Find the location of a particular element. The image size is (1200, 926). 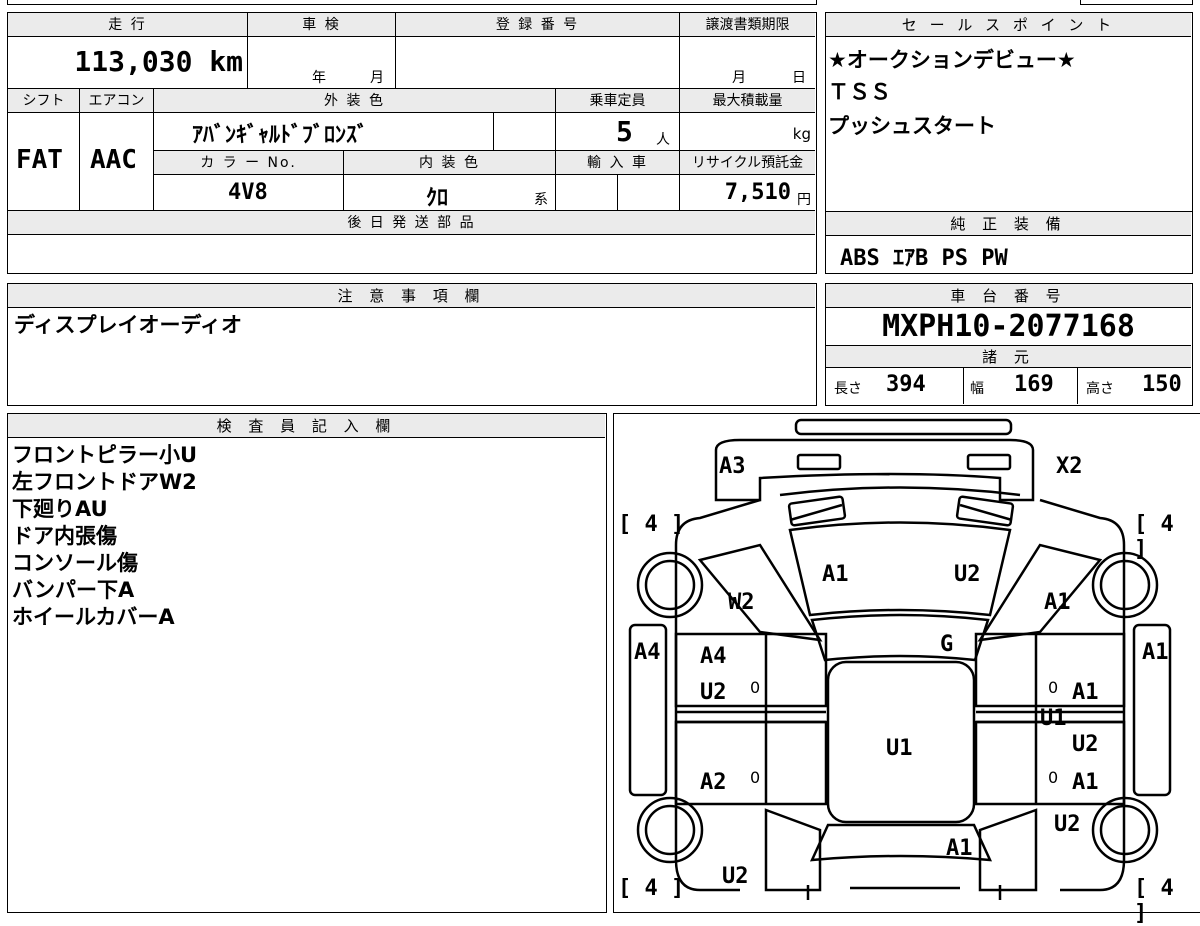

chassis-label: 車 台 番 号 is located at coordinates (1008, 296).